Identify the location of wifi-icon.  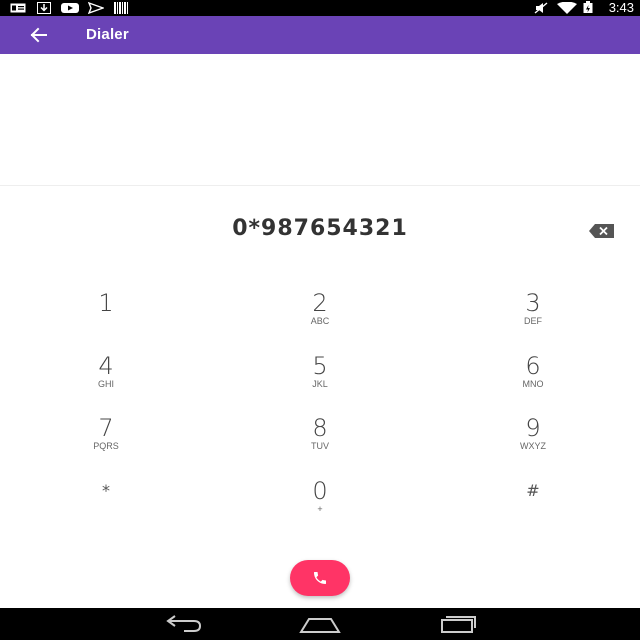
(567, 8).